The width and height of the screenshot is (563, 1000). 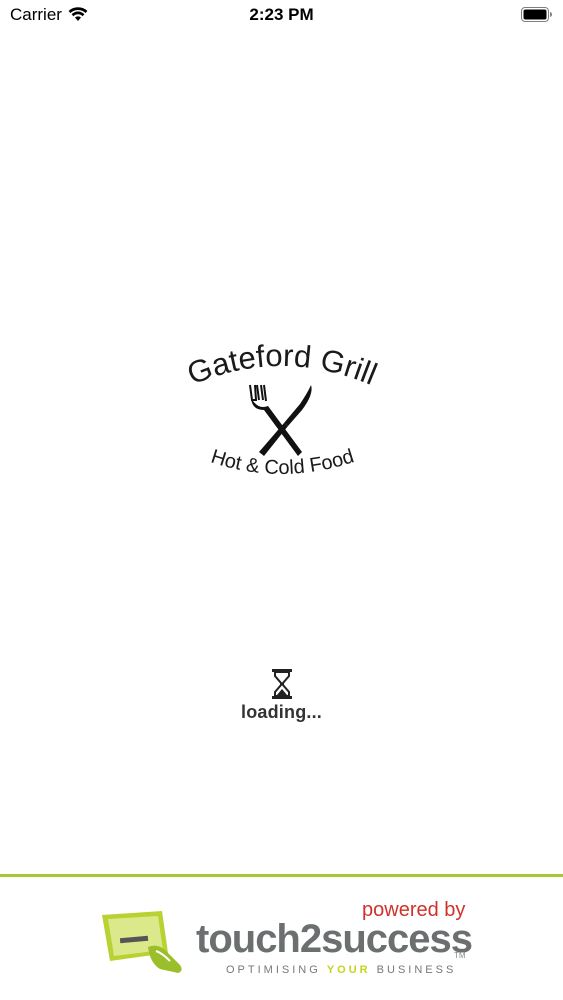 I want to click on logo-subtitle: Hot & Cold Food, so click(x=282, y=462).